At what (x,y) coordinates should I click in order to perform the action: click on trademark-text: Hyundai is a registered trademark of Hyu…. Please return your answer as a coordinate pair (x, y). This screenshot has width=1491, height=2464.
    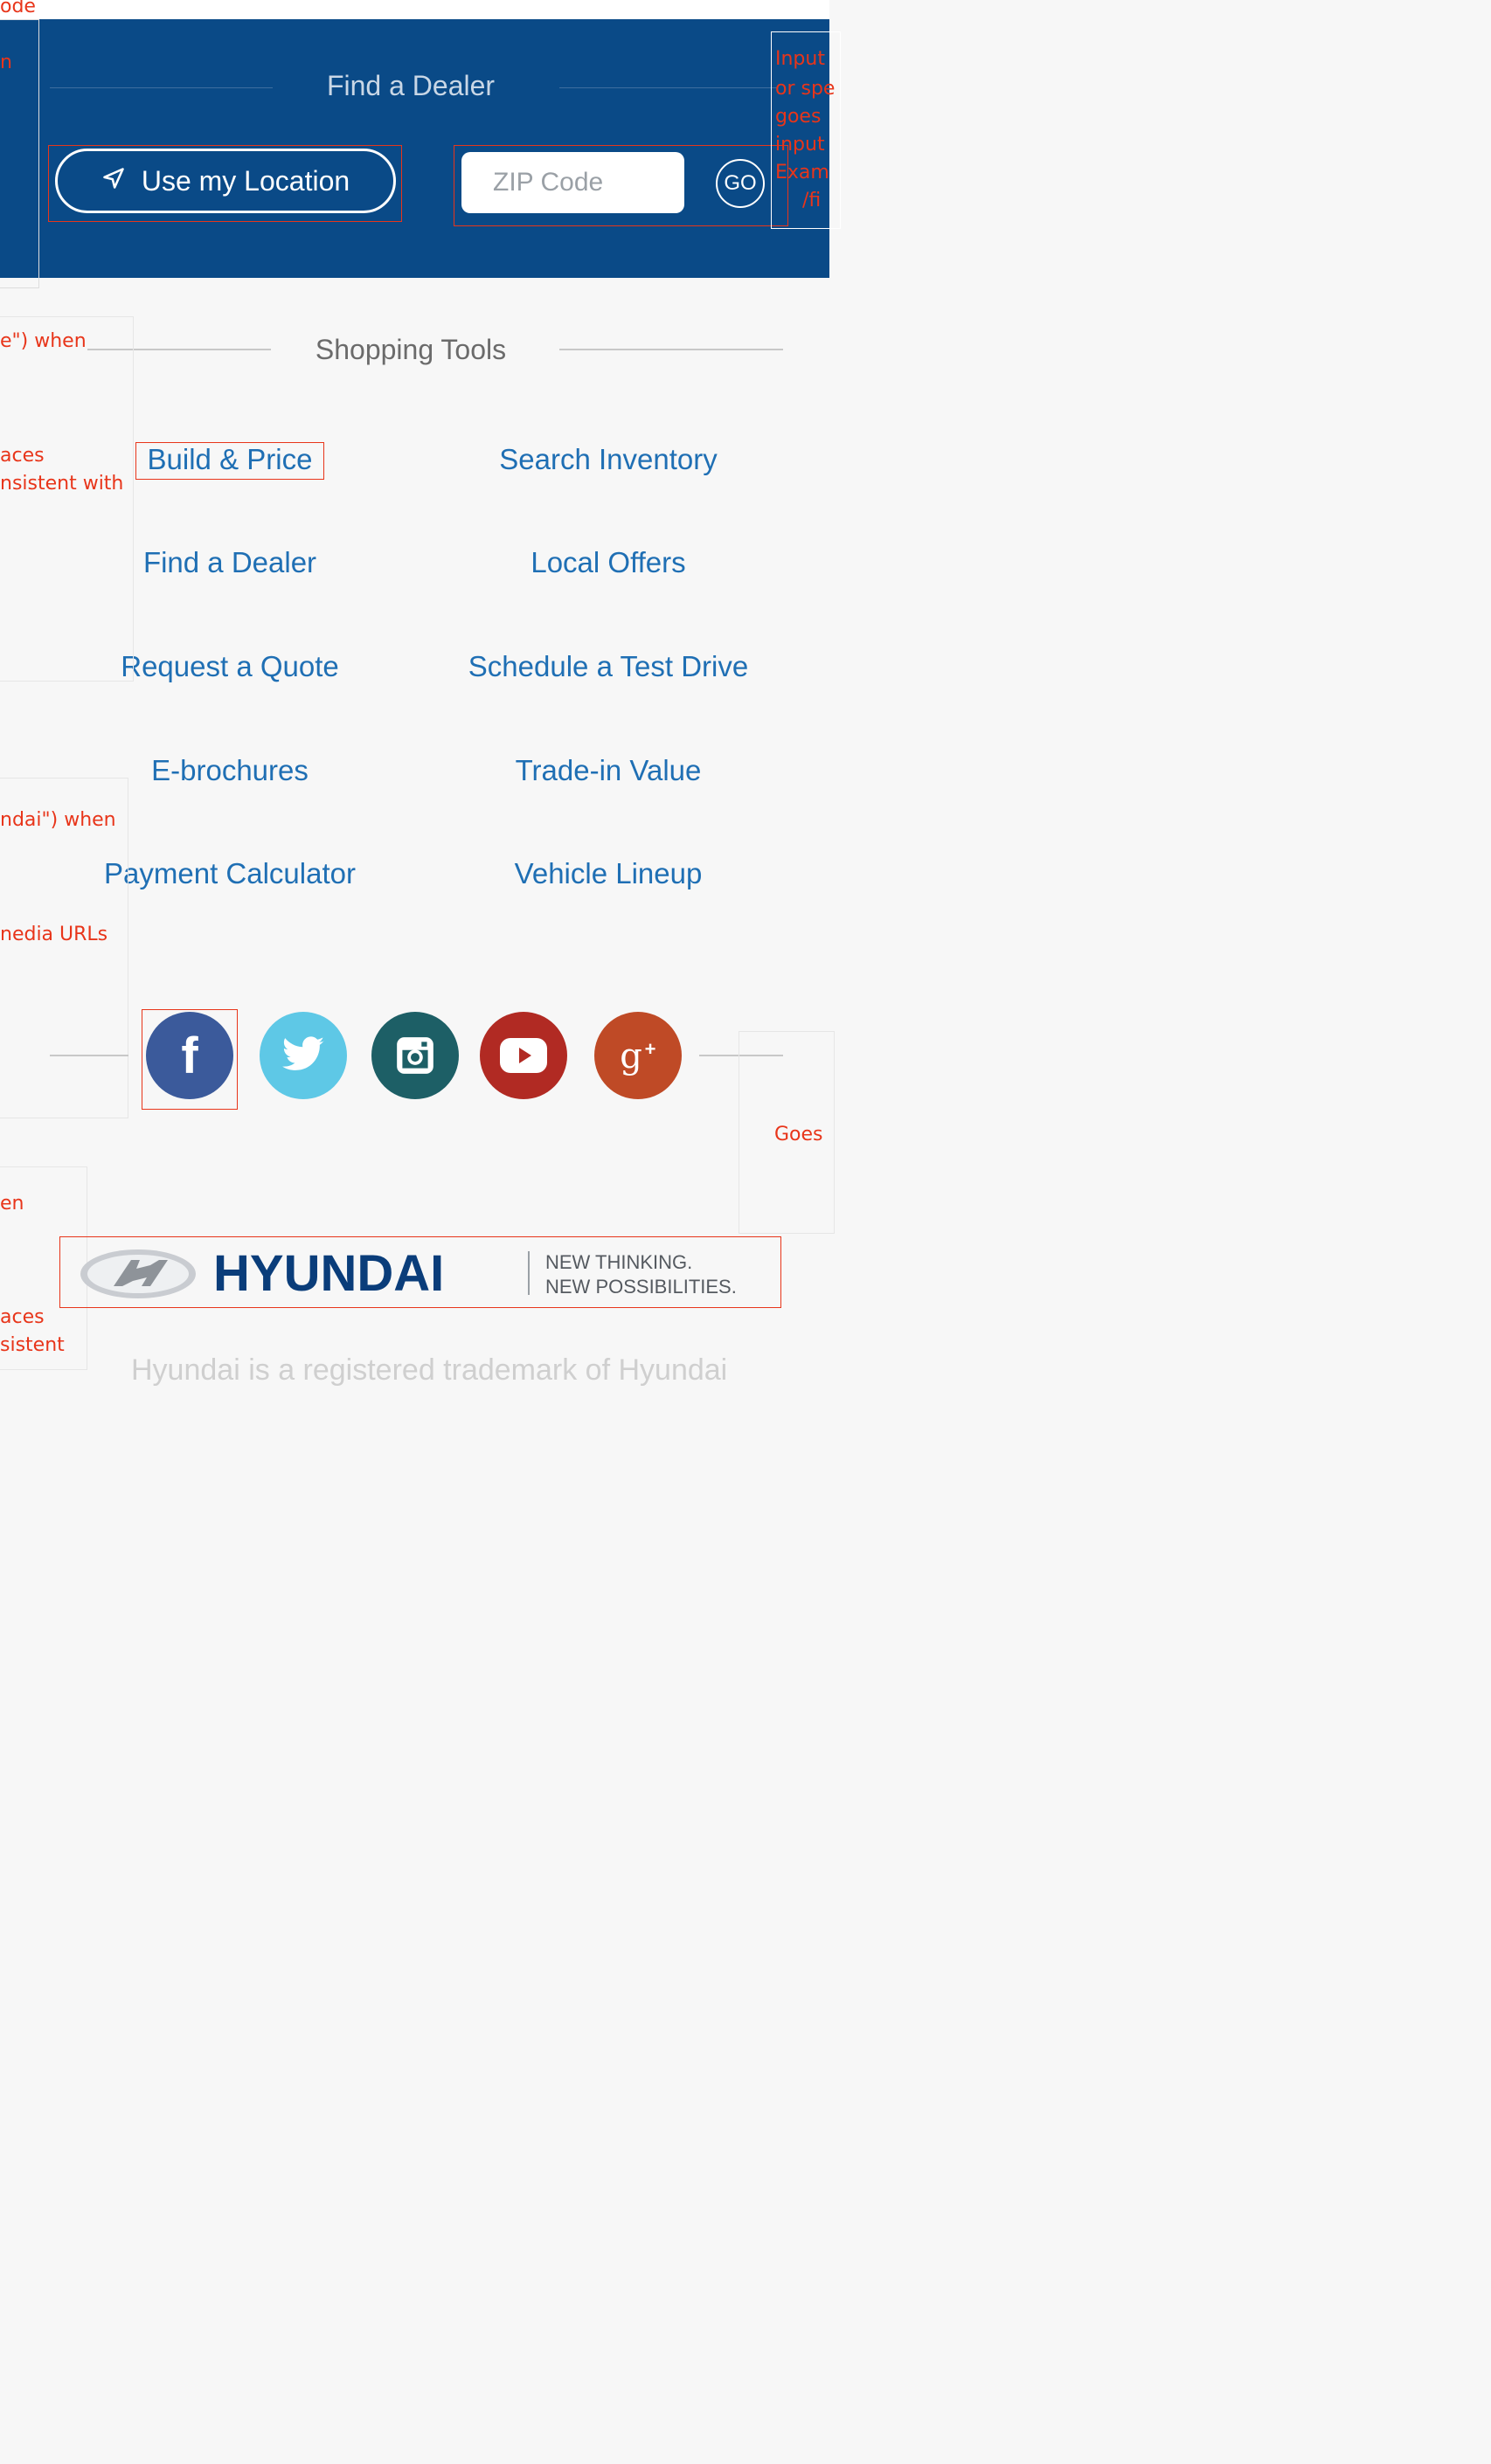
    Looking at the image, I should click on (429, 1370).